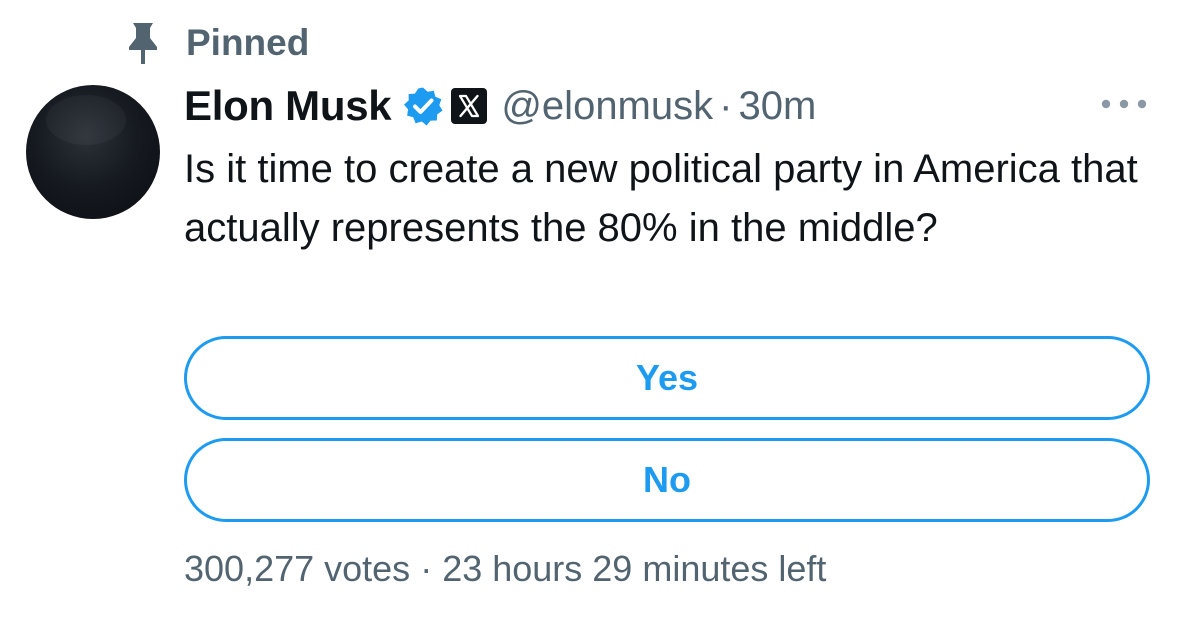 The image size is (1179, 618). I want to click on tweet-header: Elon Musk @elonmusk · 30m, so click(500, 106).